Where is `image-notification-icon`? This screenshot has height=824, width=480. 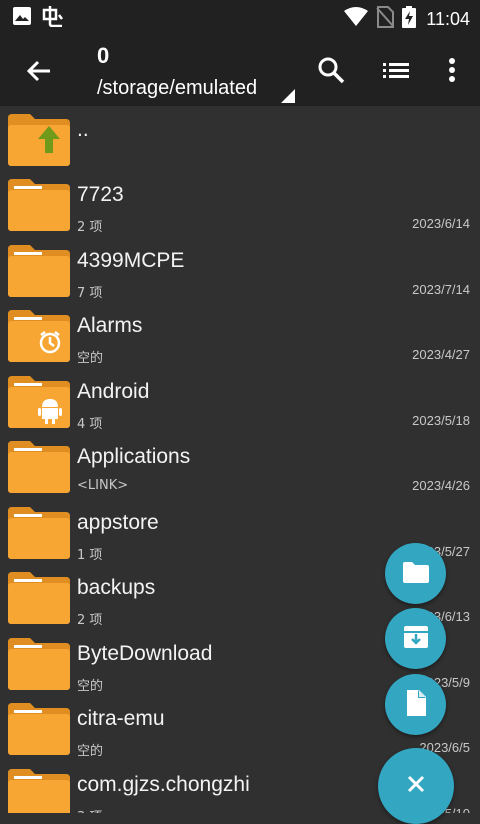
image-notification-icon is located at coordinates (22, 18).